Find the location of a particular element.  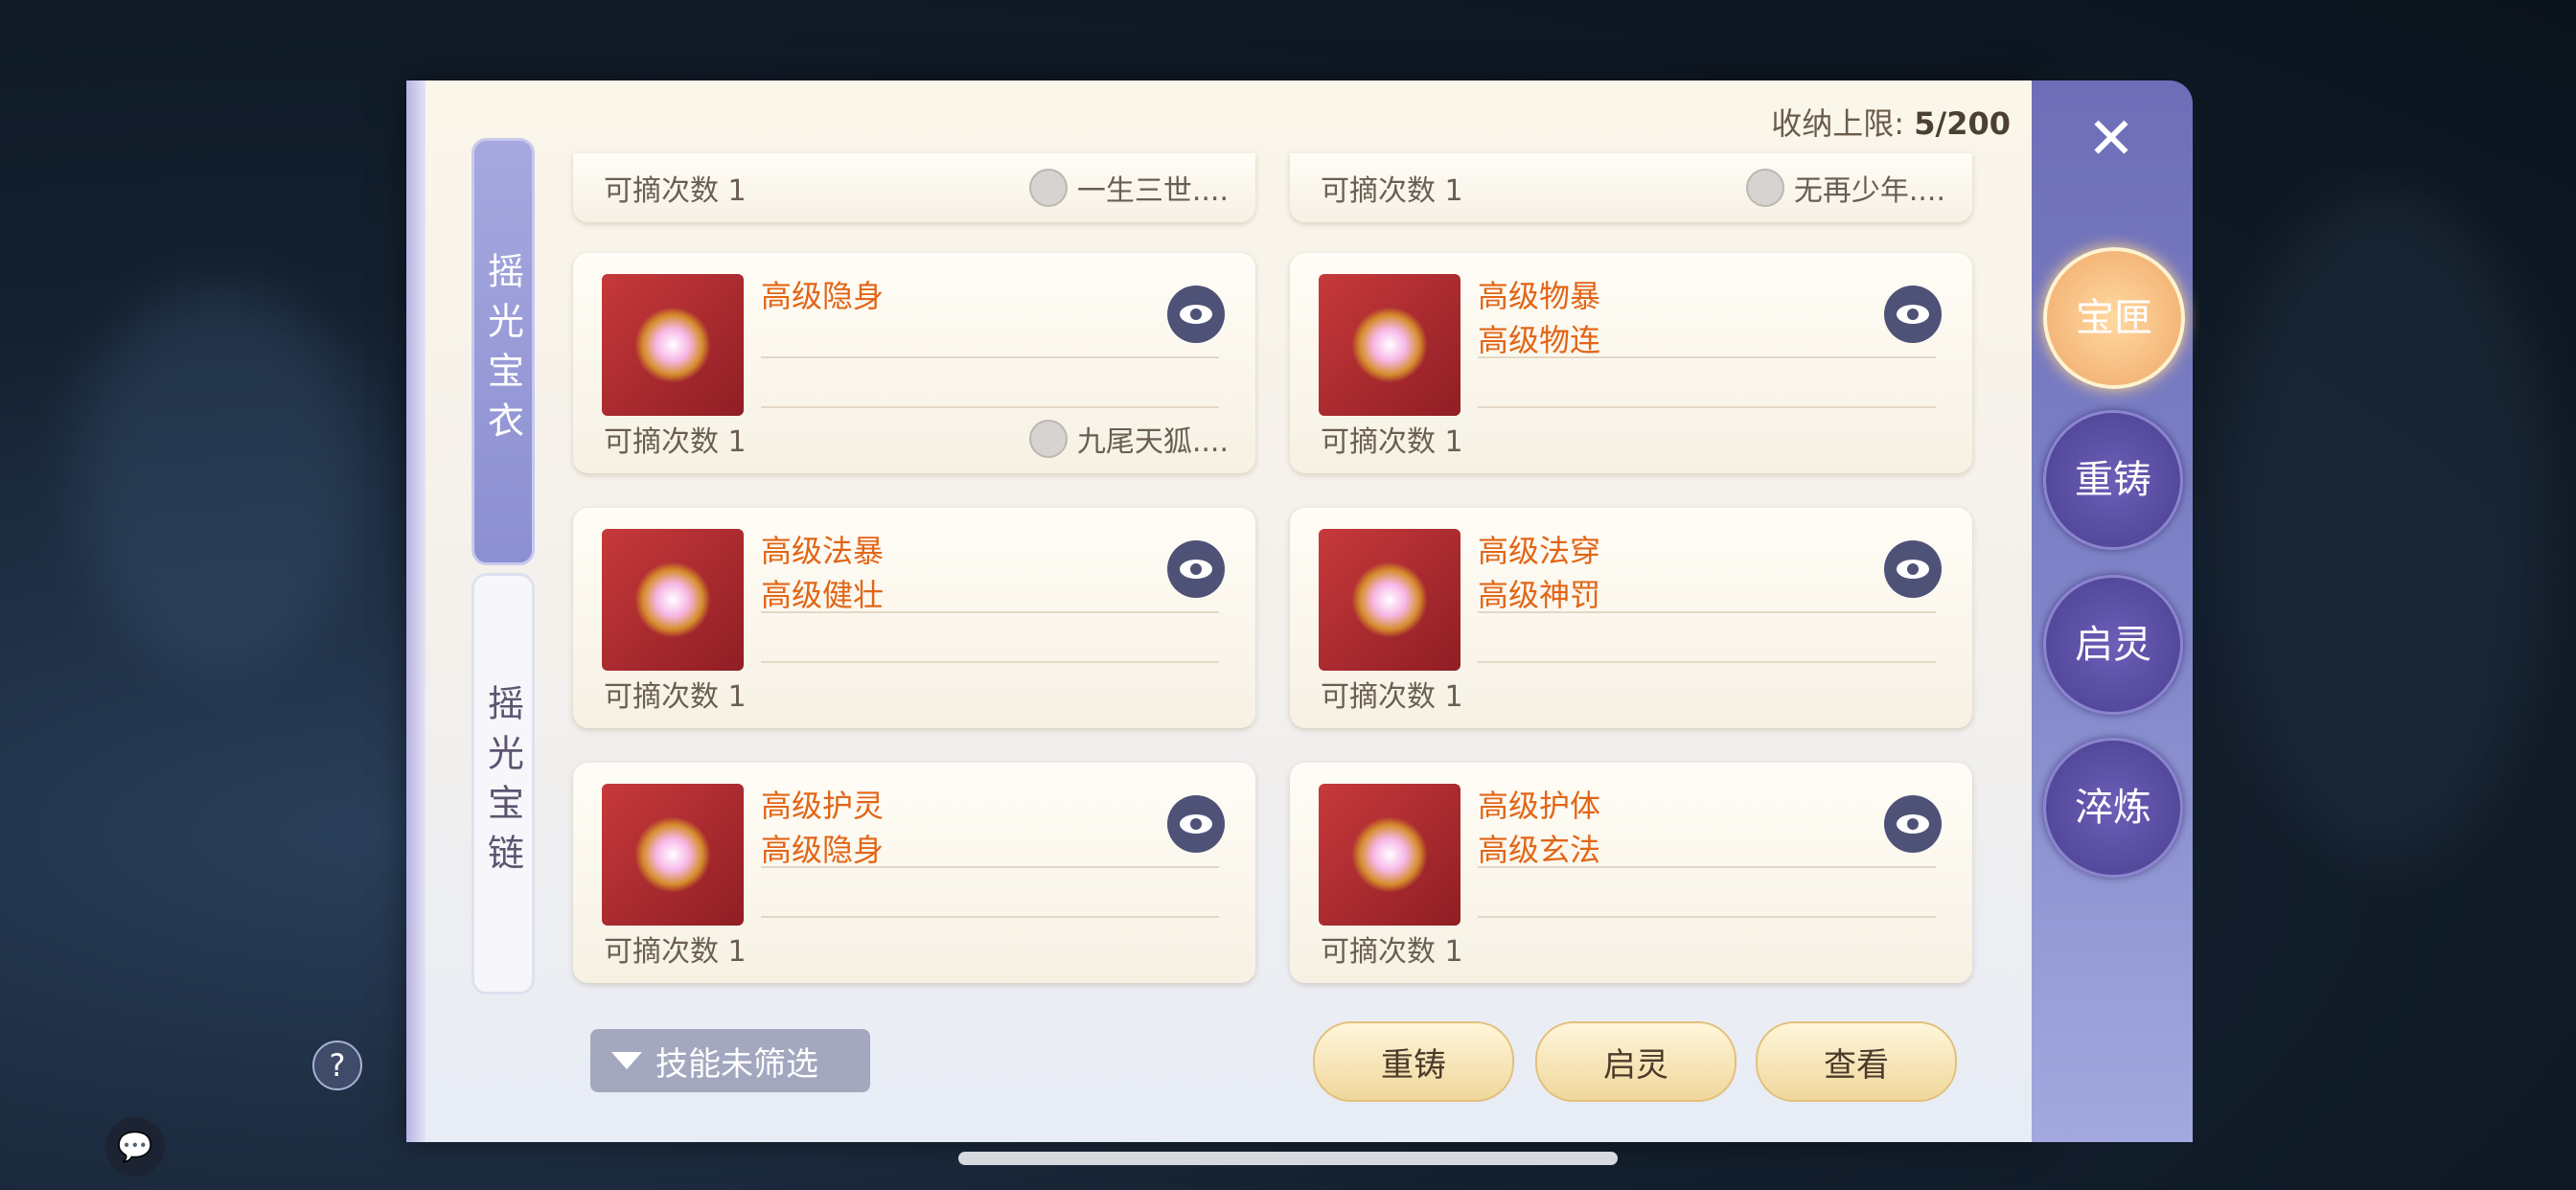

skill-label: 高级物暴 is located at coordinates (1539, 296).